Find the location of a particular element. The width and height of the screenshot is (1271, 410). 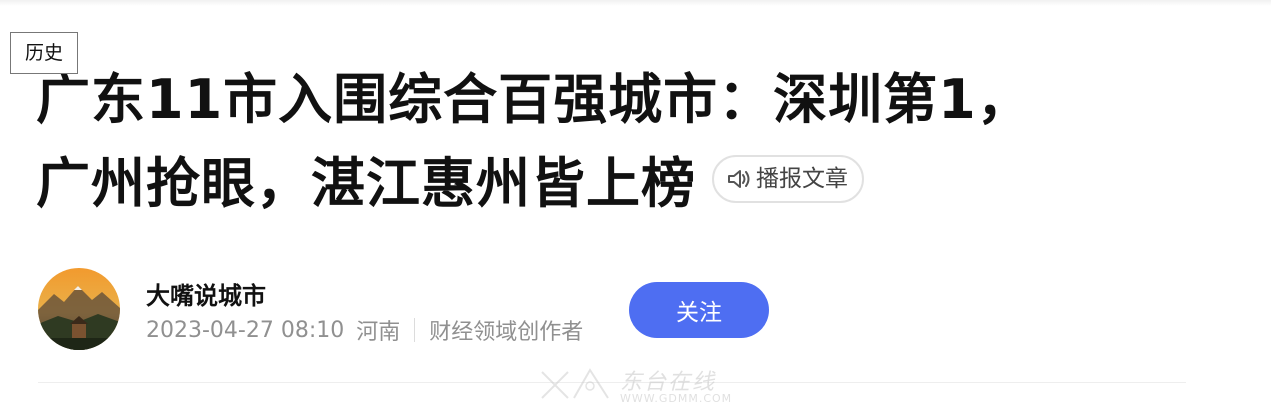

listen-article-button: 播报文章 is located at coordinates (788, 179).